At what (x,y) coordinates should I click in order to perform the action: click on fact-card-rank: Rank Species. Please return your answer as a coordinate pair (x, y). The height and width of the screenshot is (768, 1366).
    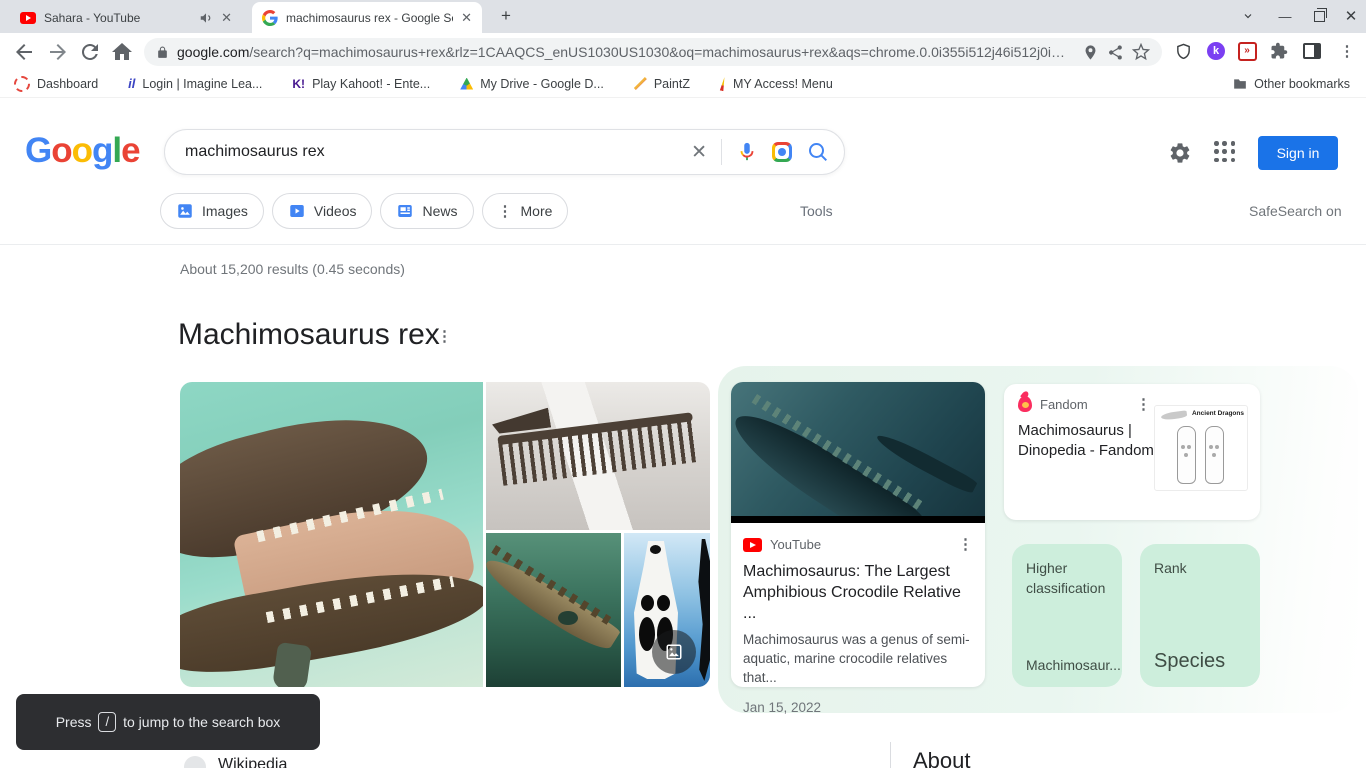
    Looking at the image, I should click on (1200, 615).